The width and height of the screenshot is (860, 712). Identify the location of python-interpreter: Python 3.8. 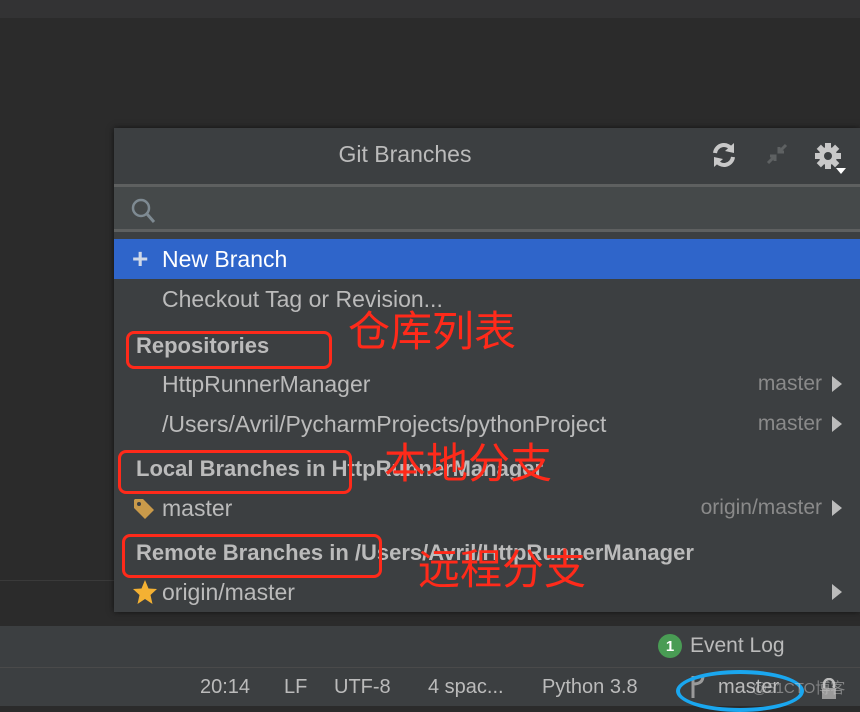
(590, 687).